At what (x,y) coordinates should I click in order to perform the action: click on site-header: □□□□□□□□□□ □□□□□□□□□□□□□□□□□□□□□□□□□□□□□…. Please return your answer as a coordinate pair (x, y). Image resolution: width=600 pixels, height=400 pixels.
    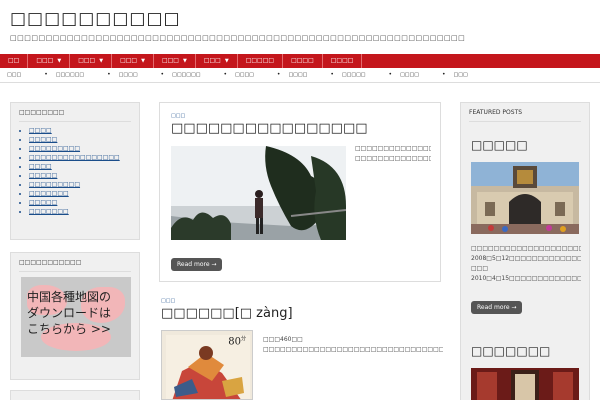
    Looking at the image, I should click on (300, 24).